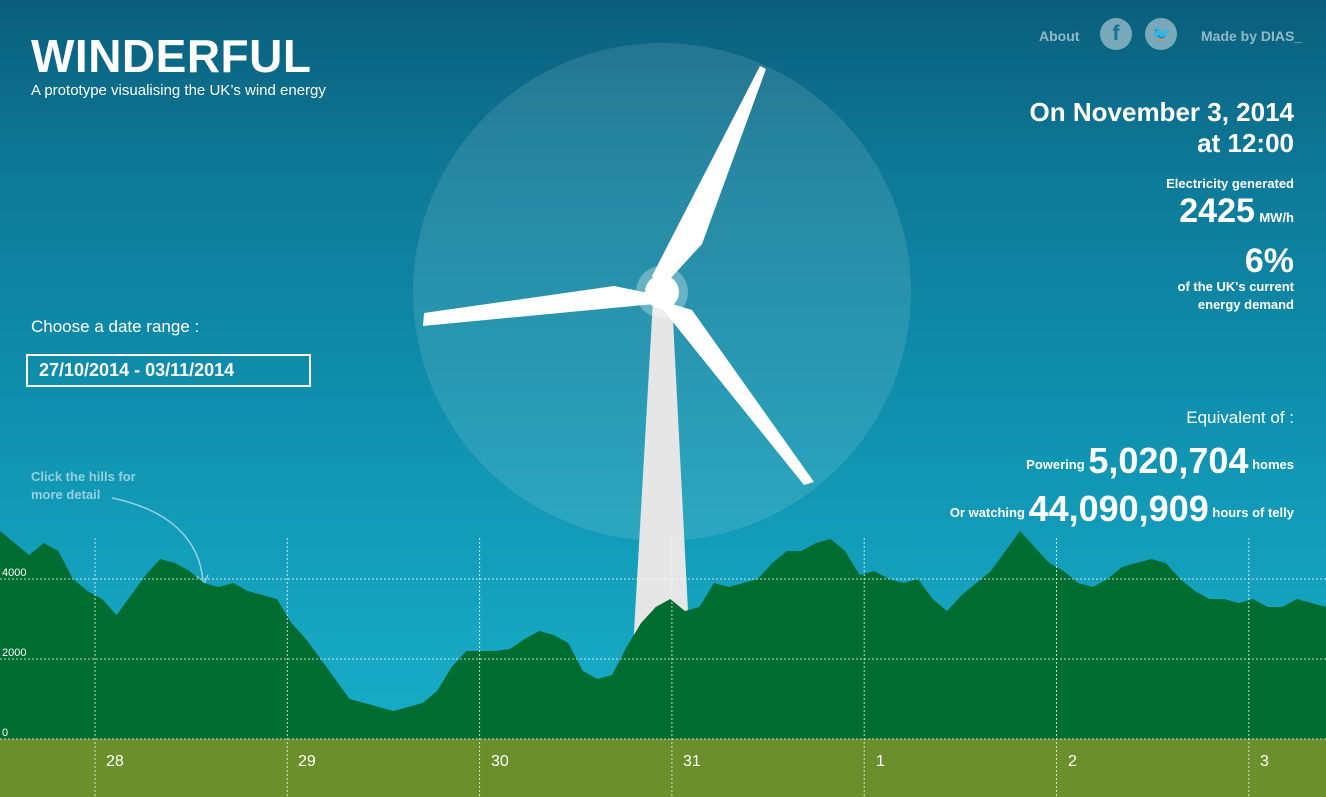 This screenshot has height=797, width=1326. I want to click on day-label-29: 29, so click(307, 761).